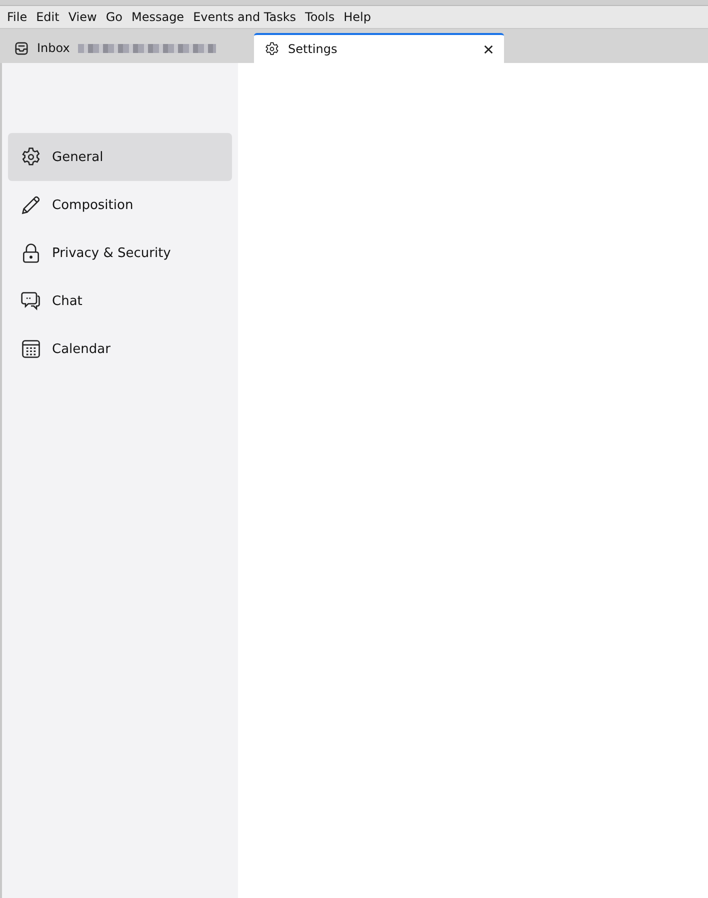 The image size is (708, 898). I want to click on calendar-icon, so click(31, 349).